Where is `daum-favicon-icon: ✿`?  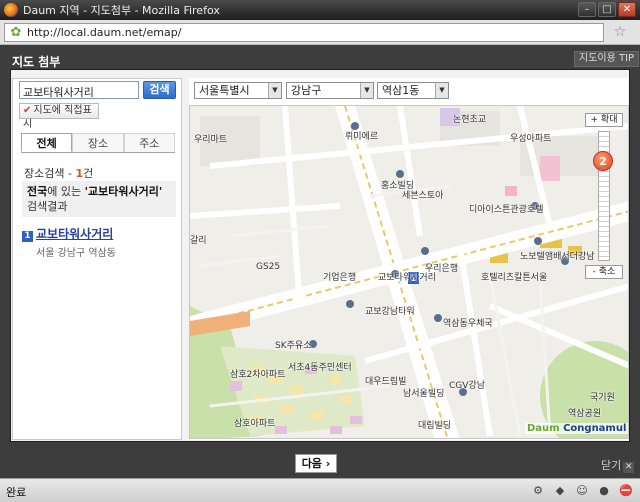
daum-favicon-icon: ✿ is located at coordinates (16, 32).